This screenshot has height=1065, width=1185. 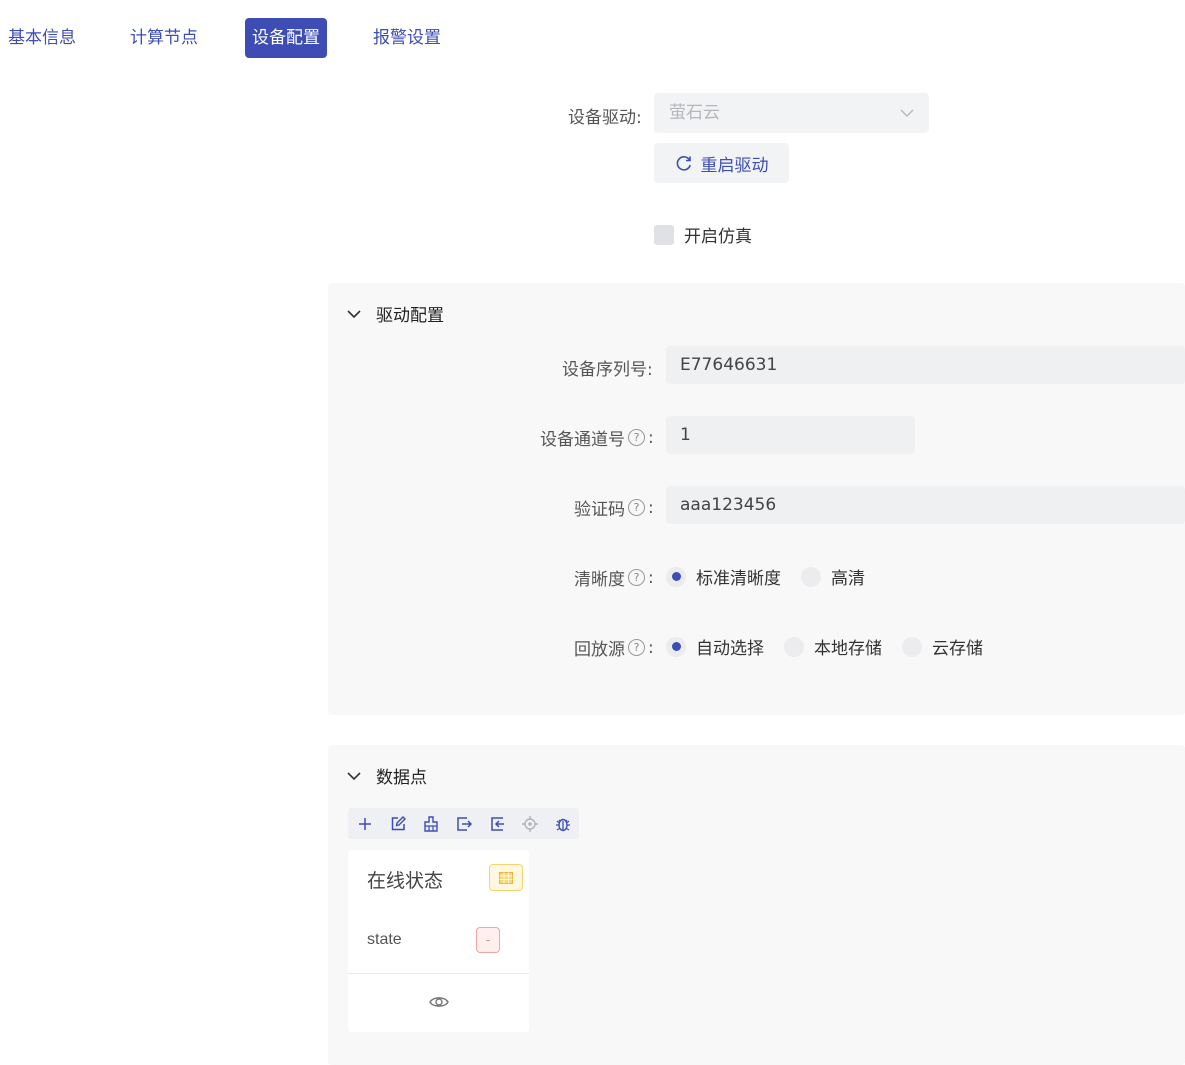 I want to click on table-icon, so click(x=506, y=877).